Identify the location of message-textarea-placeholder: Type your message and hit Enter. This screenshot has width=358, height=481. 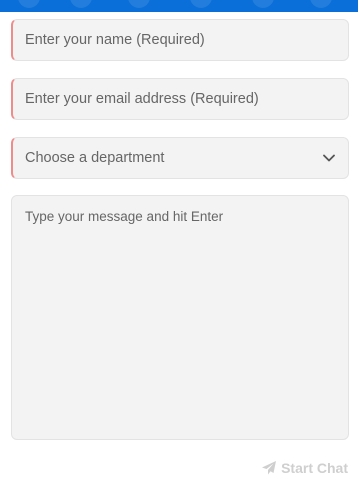
(124, 216).